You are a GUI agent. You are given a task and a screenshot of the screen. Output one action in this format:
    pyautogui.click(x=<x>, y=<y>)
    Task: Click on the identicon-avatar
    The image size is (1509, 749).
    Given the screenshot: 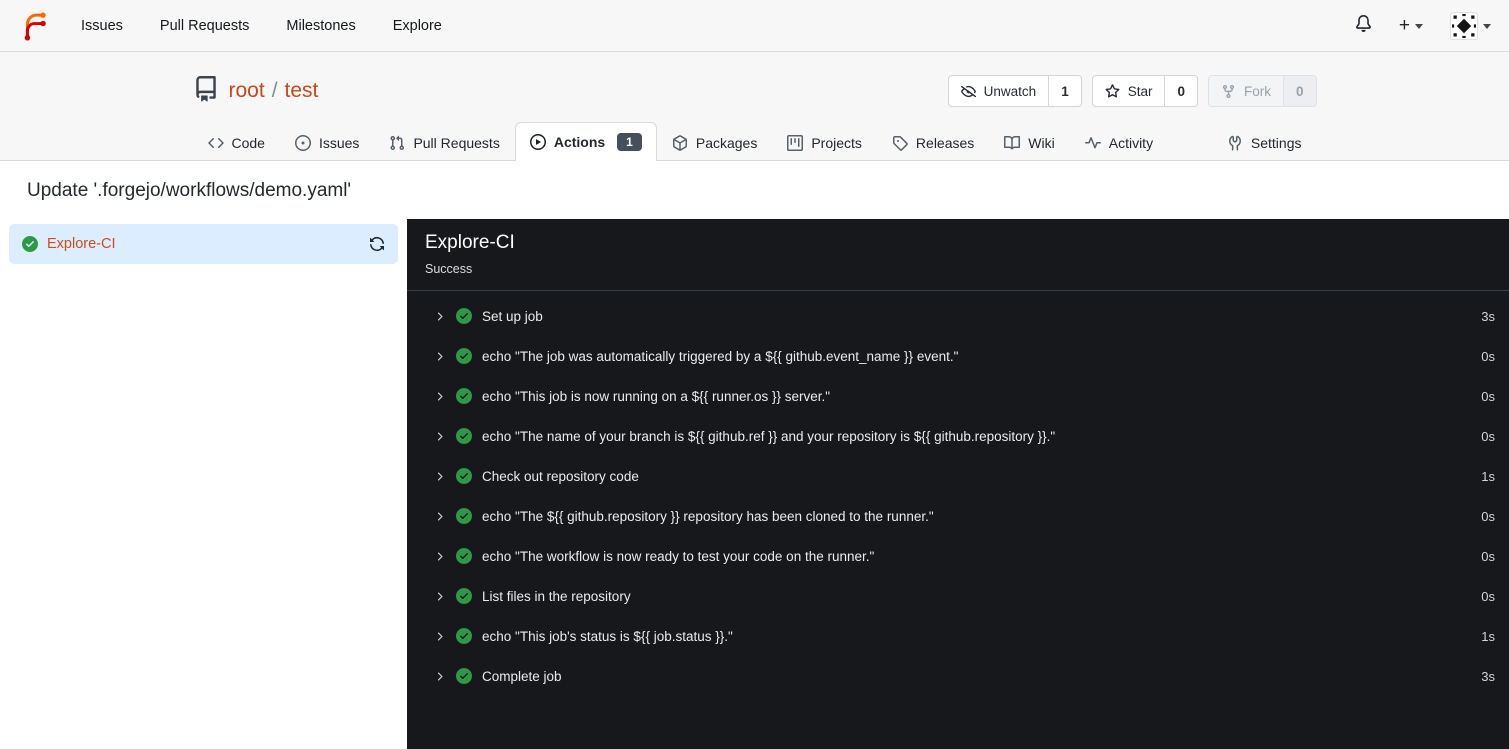 What is the action you would take?
    pyautogui.click(x=1464, y=25)
    